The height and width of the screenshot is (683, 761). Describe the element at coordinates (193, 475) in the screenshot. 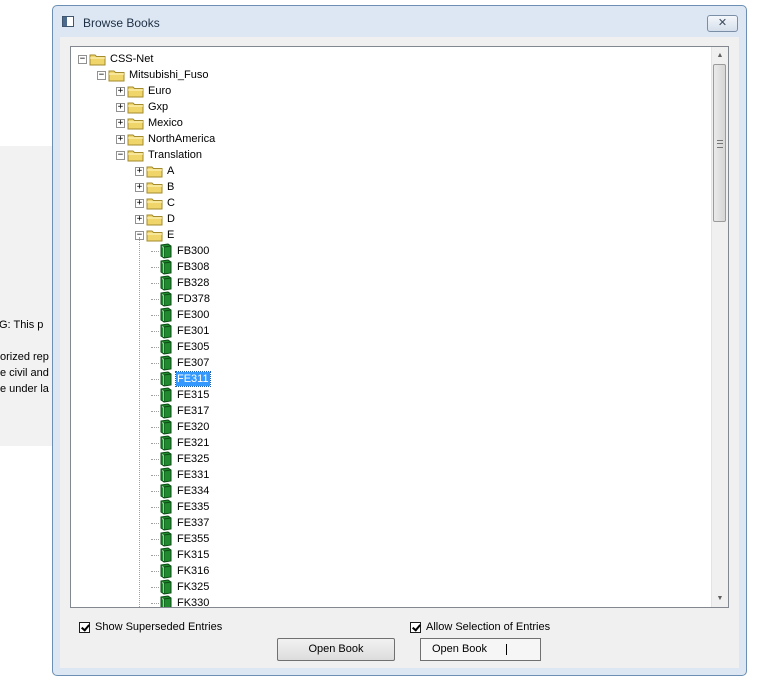

I see `tree-item-label: FE331` at that location.